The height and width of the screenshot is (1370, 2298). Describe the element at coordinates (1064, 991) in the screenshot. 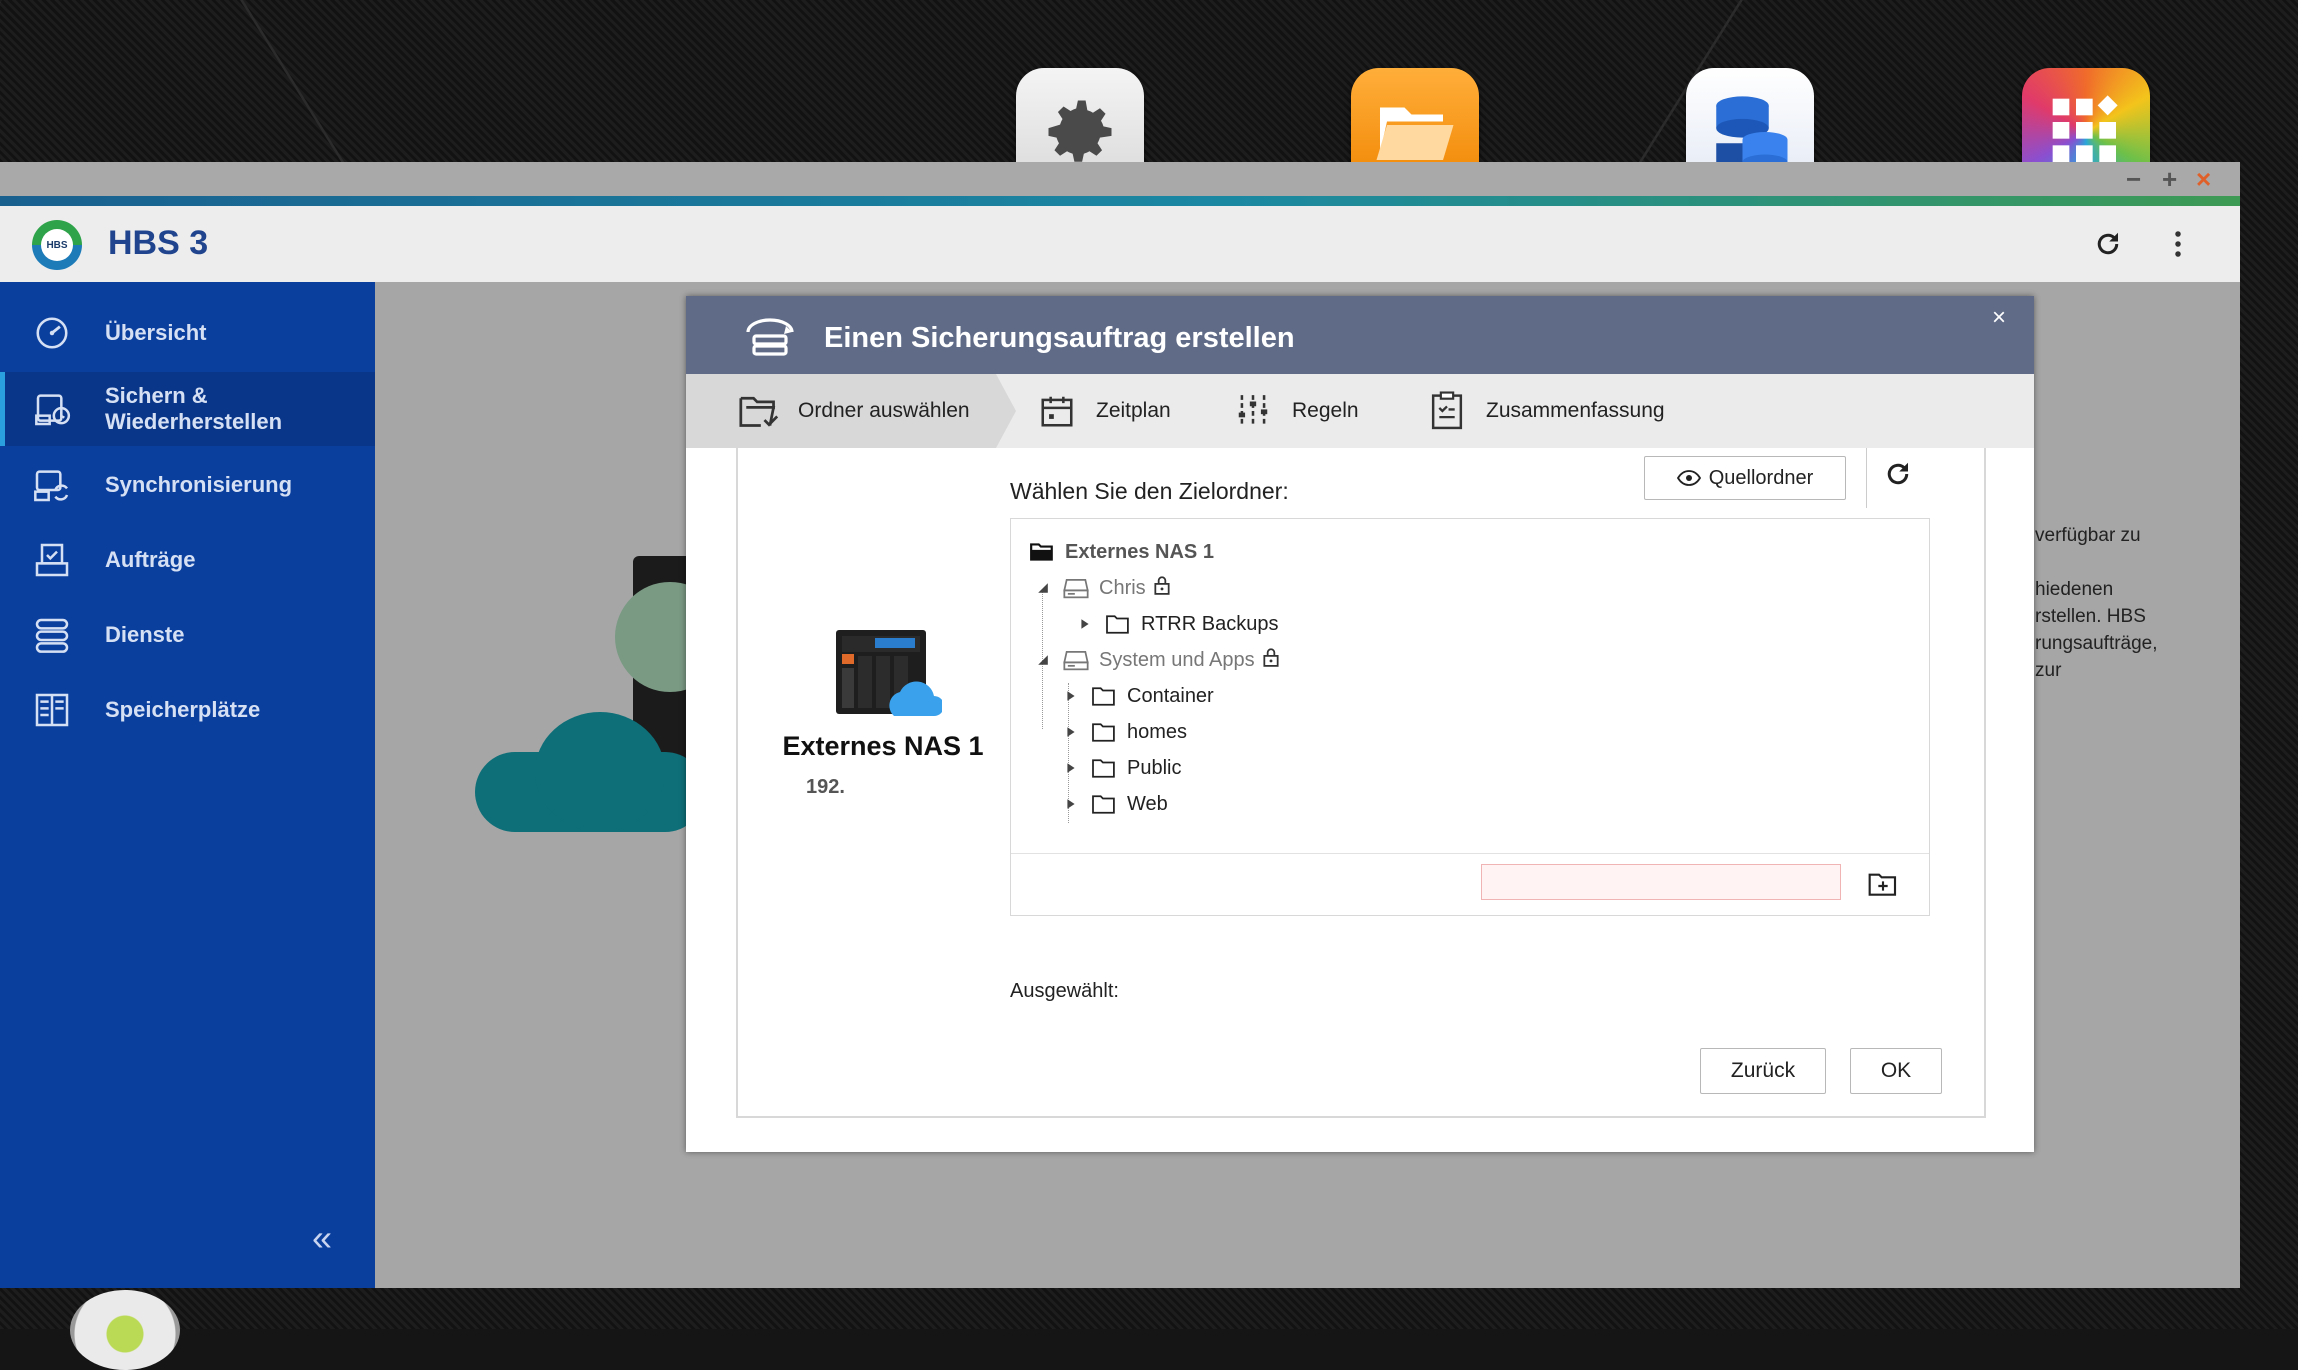

I see `selected-label: Ausgewählt:` at that location.